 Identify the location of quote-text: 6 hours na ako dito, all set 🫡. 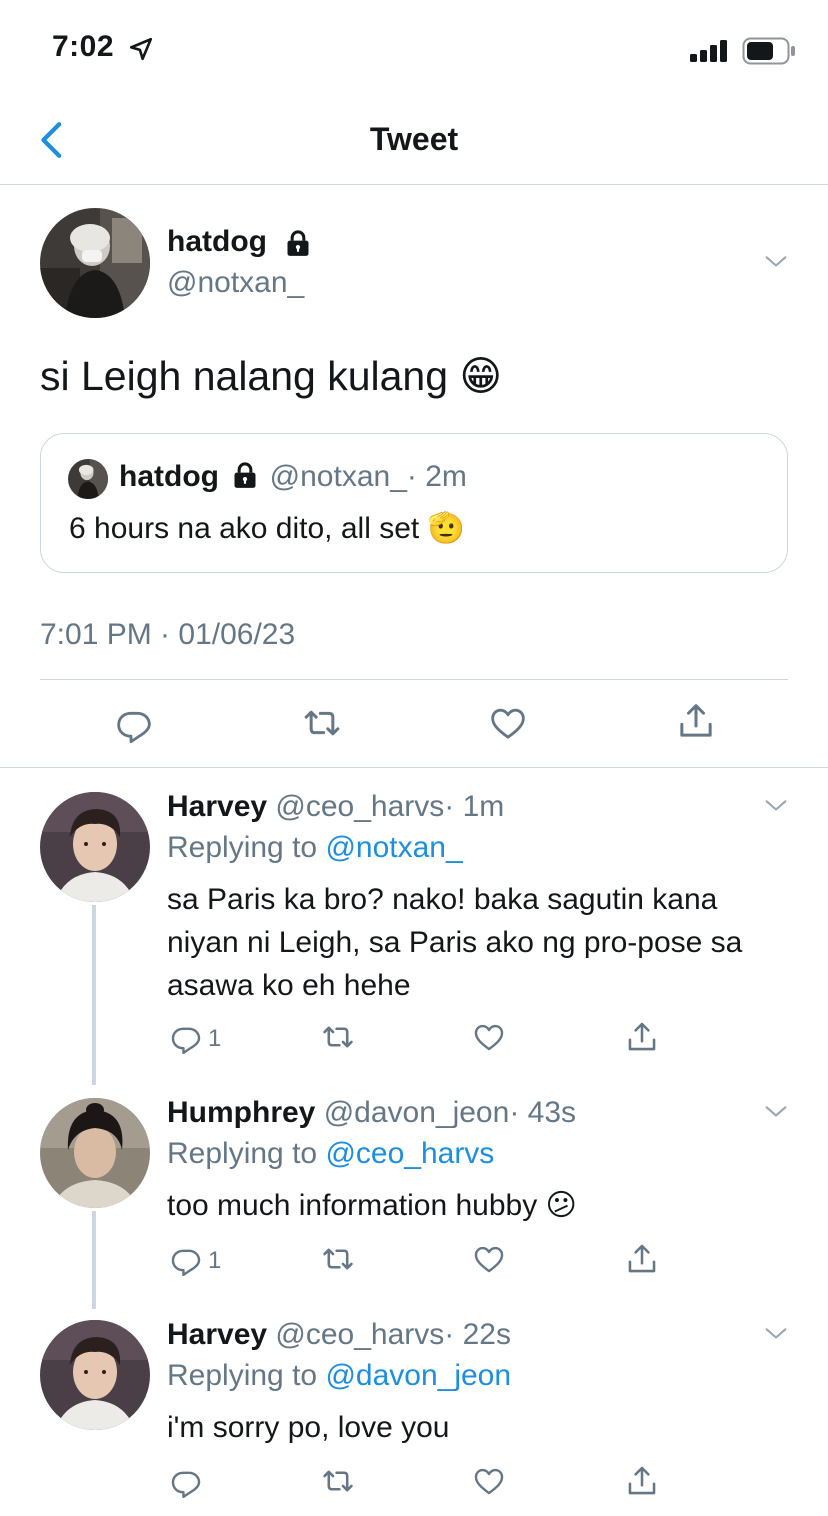
(267, 528).